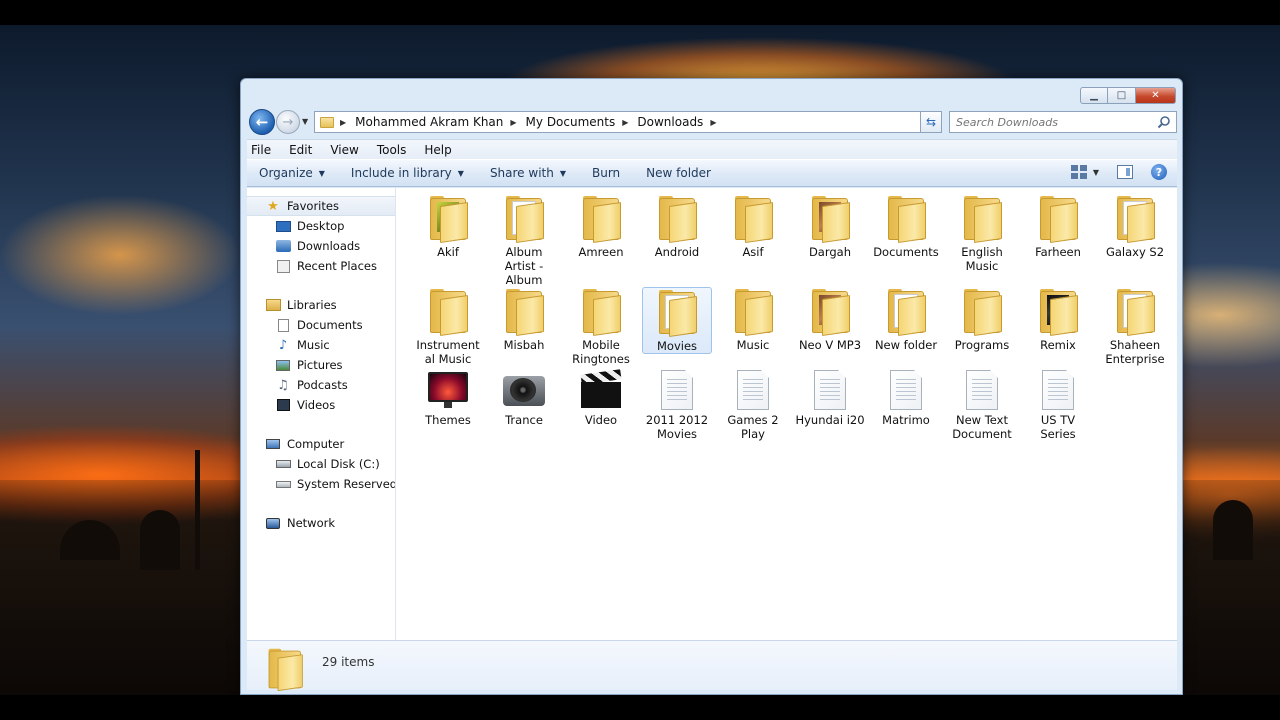  What do you see at coordinates (392, 150) in the screenshot?
I see `menu-tools: Tools` at bounding box center [392, 150].